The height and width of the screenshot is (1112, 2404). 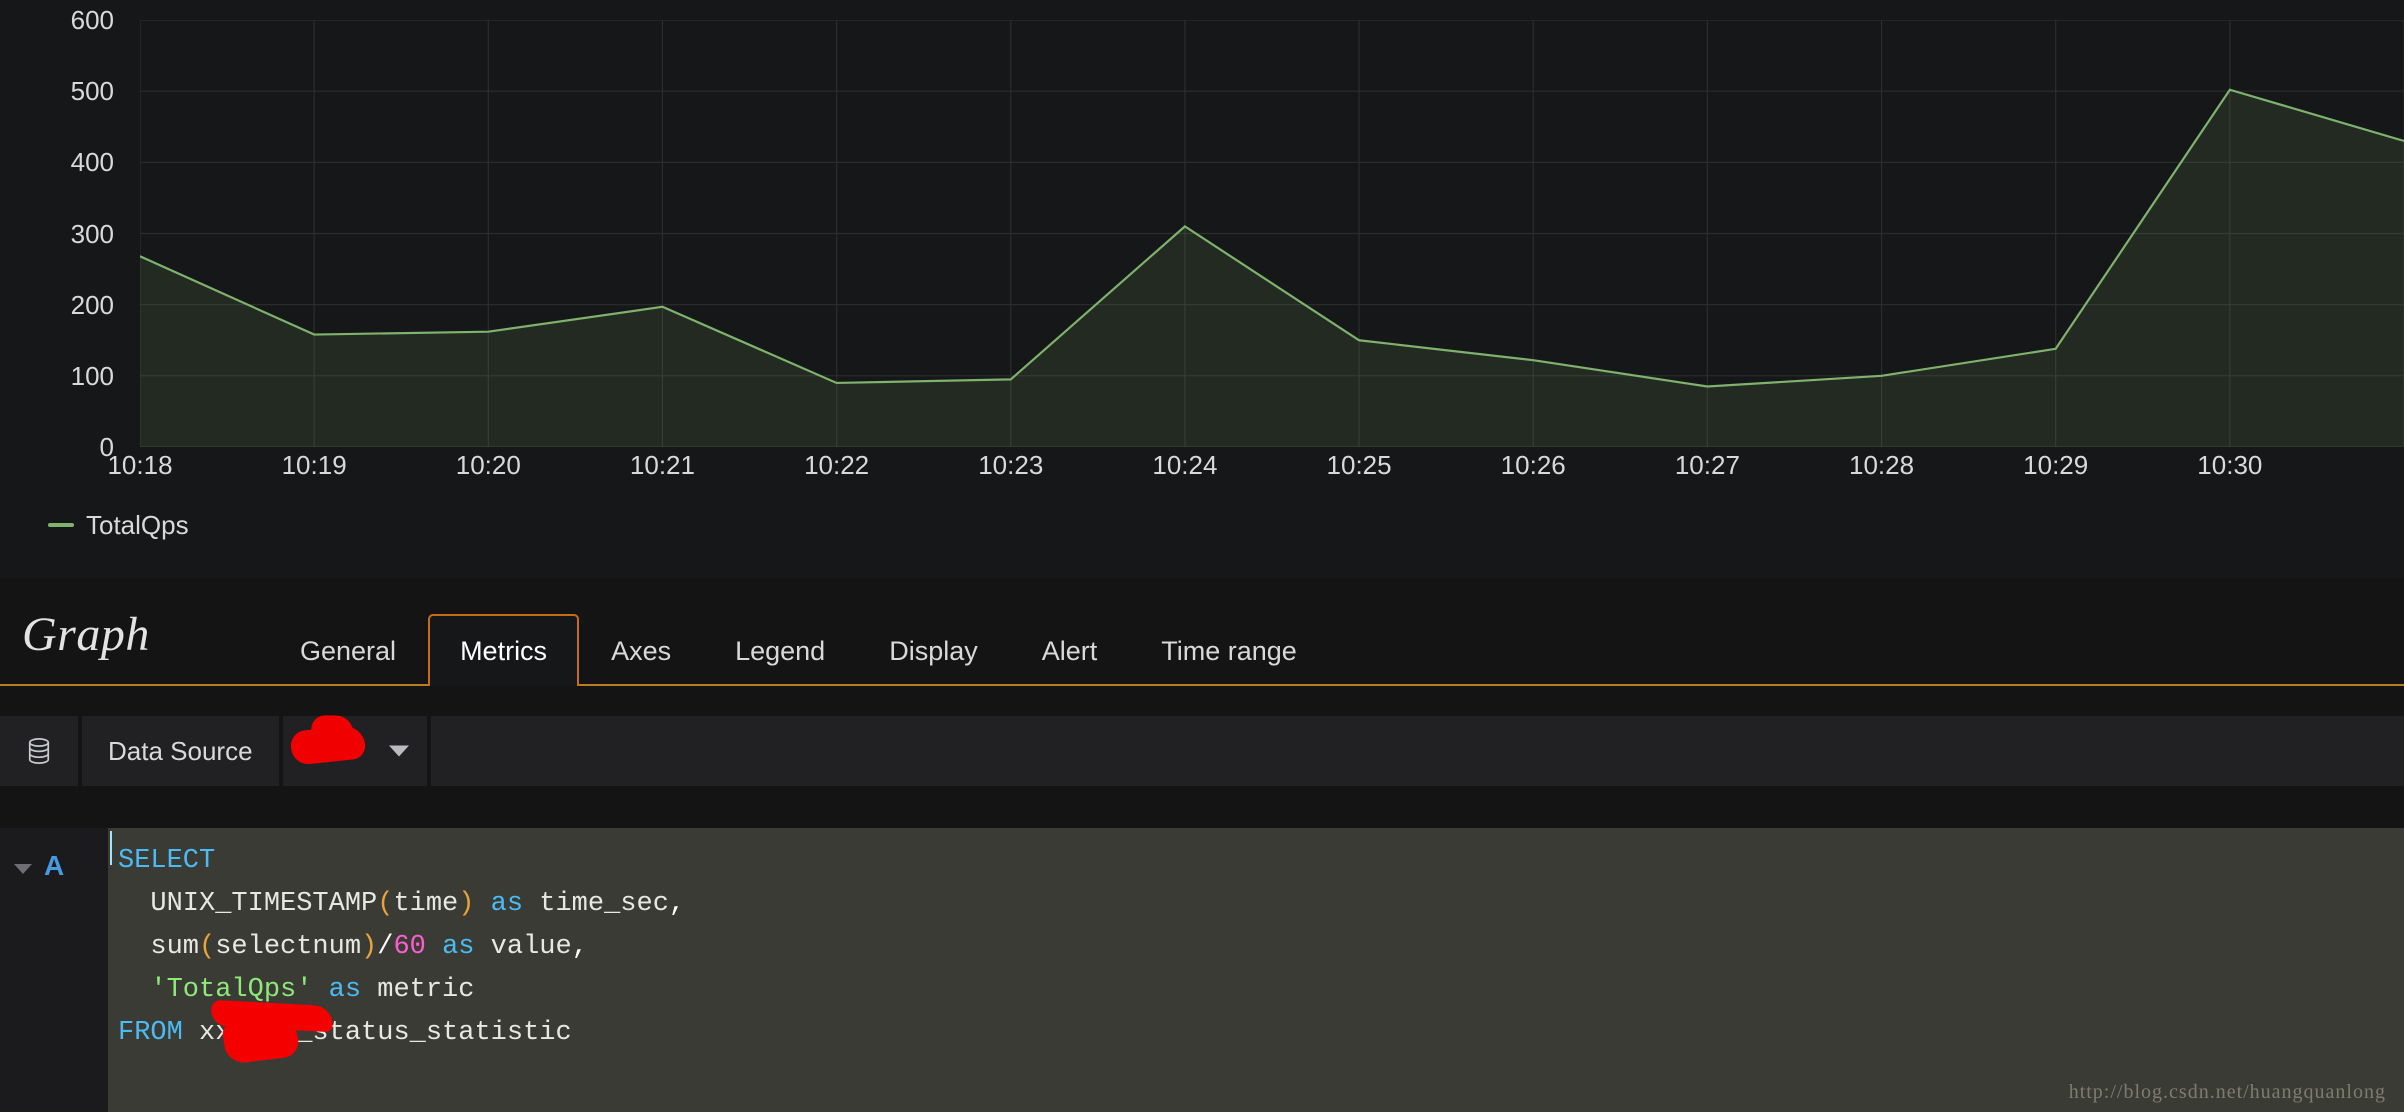 I want to click on tab-label: Axes, so click(x=641, y=650).